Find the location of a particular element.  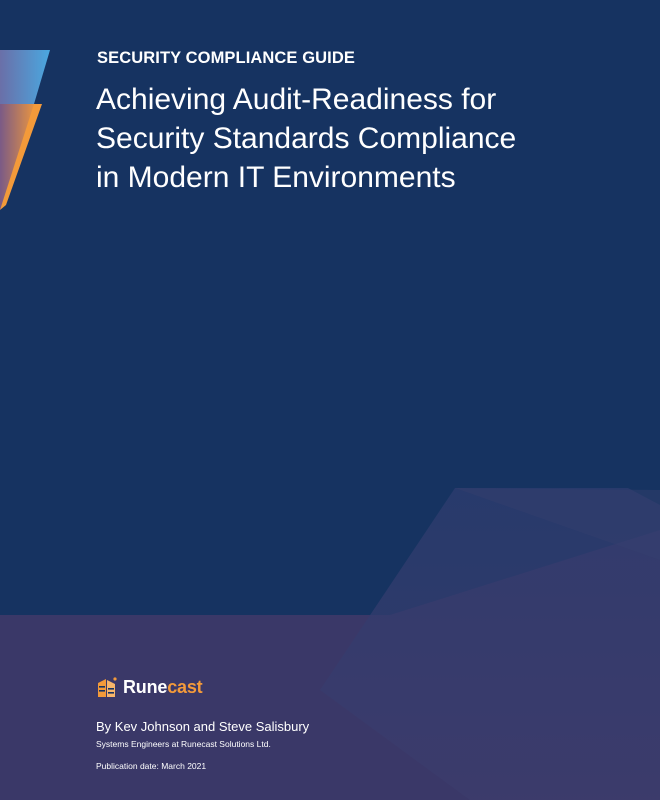

authors: By Kev Johnson and Steve Salisbury is located at coordinates (203, 726).